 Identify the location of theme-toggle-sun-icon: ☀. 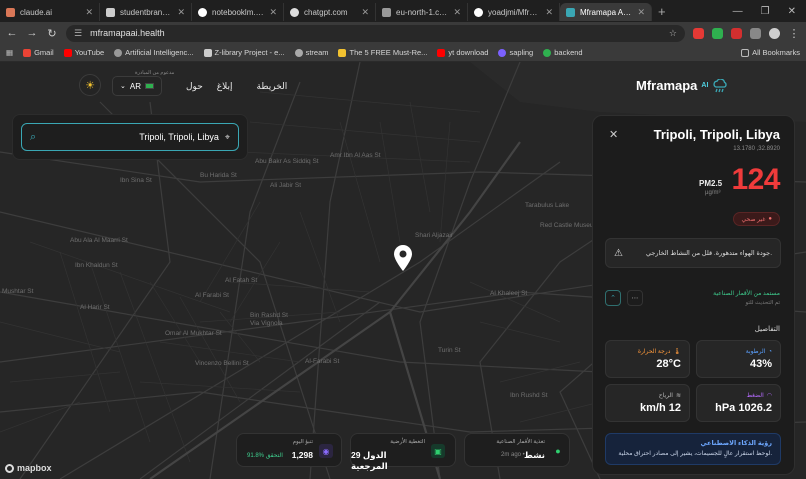
(90, 85).